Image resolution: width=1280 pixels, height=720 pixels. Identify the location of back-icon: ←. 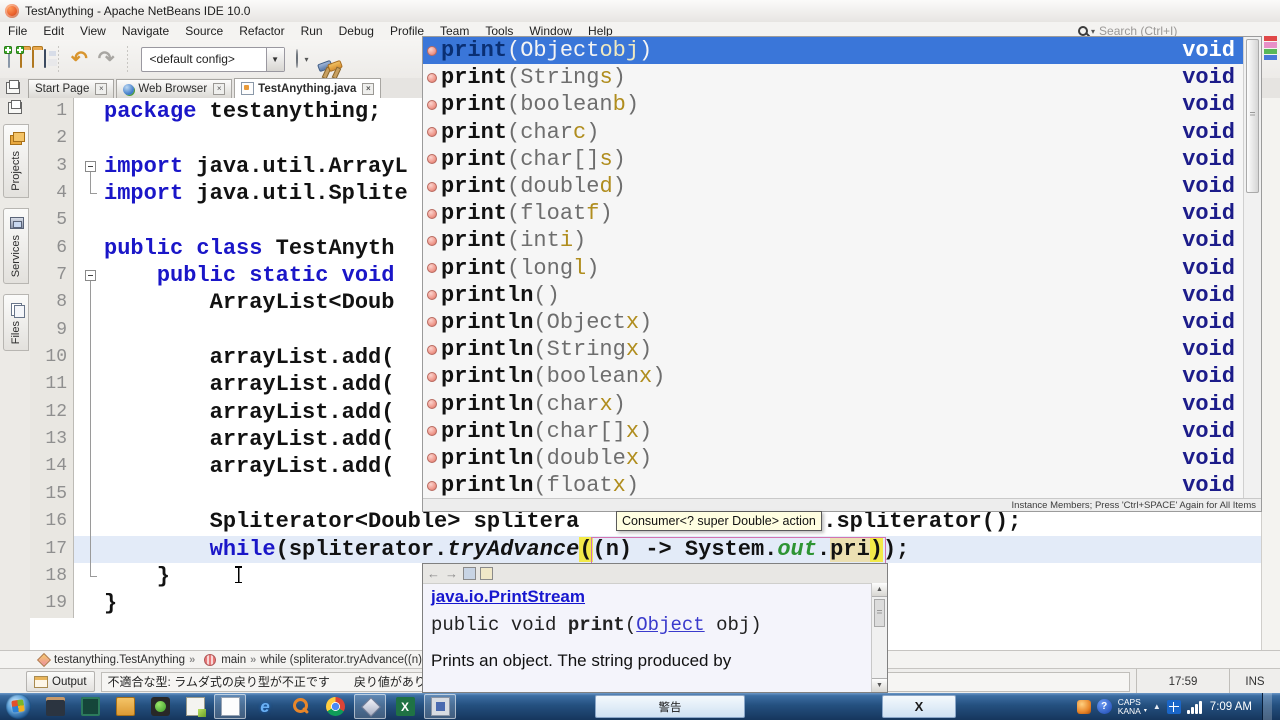
(433, 573).